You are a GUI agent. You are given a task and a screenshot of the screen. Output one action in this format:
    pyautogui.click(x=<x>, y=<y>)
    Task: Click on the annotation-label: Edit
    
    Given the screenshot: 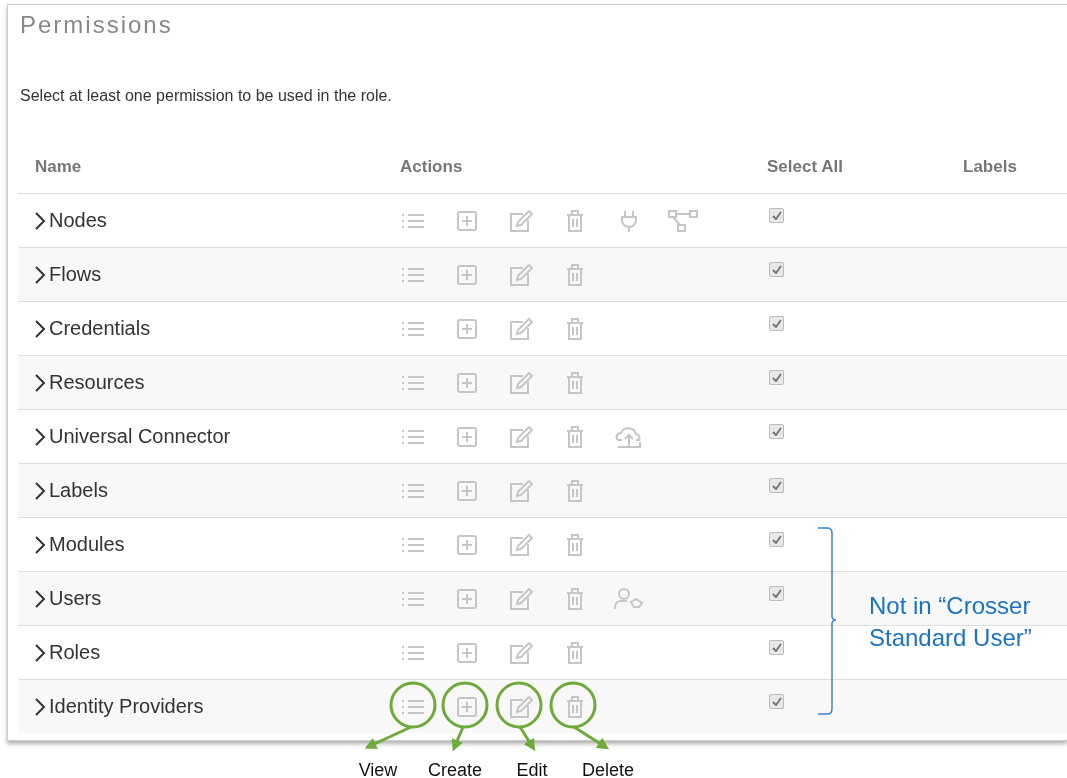 What is the action you would take?
    pyautogui.click(x=532, y=769)
    